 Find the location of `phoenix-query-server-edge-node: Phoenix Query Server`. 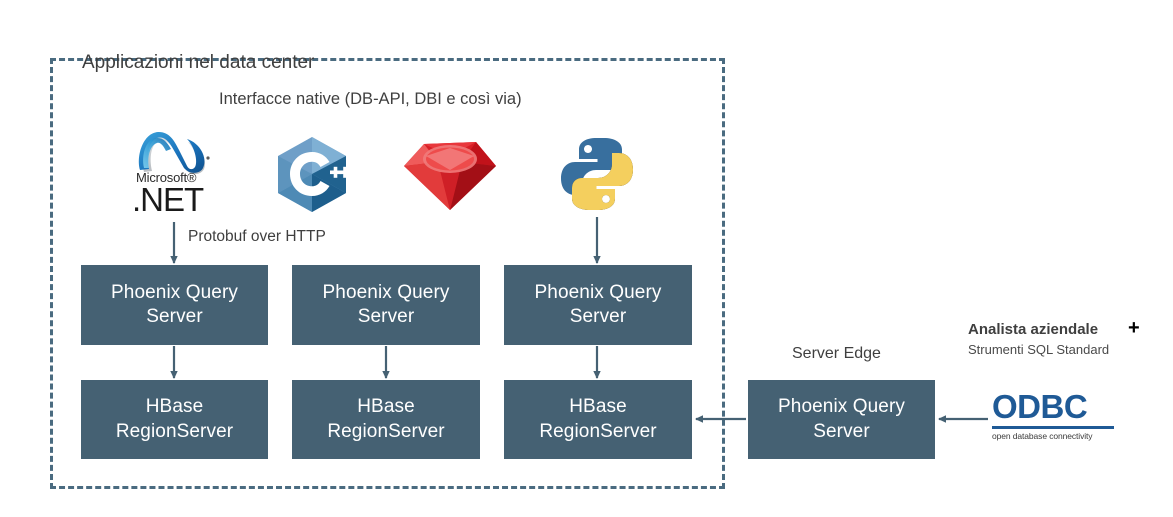

phoenix-query-server-edge-node: Phoenix Query Server is located at coordinates (841, 419).